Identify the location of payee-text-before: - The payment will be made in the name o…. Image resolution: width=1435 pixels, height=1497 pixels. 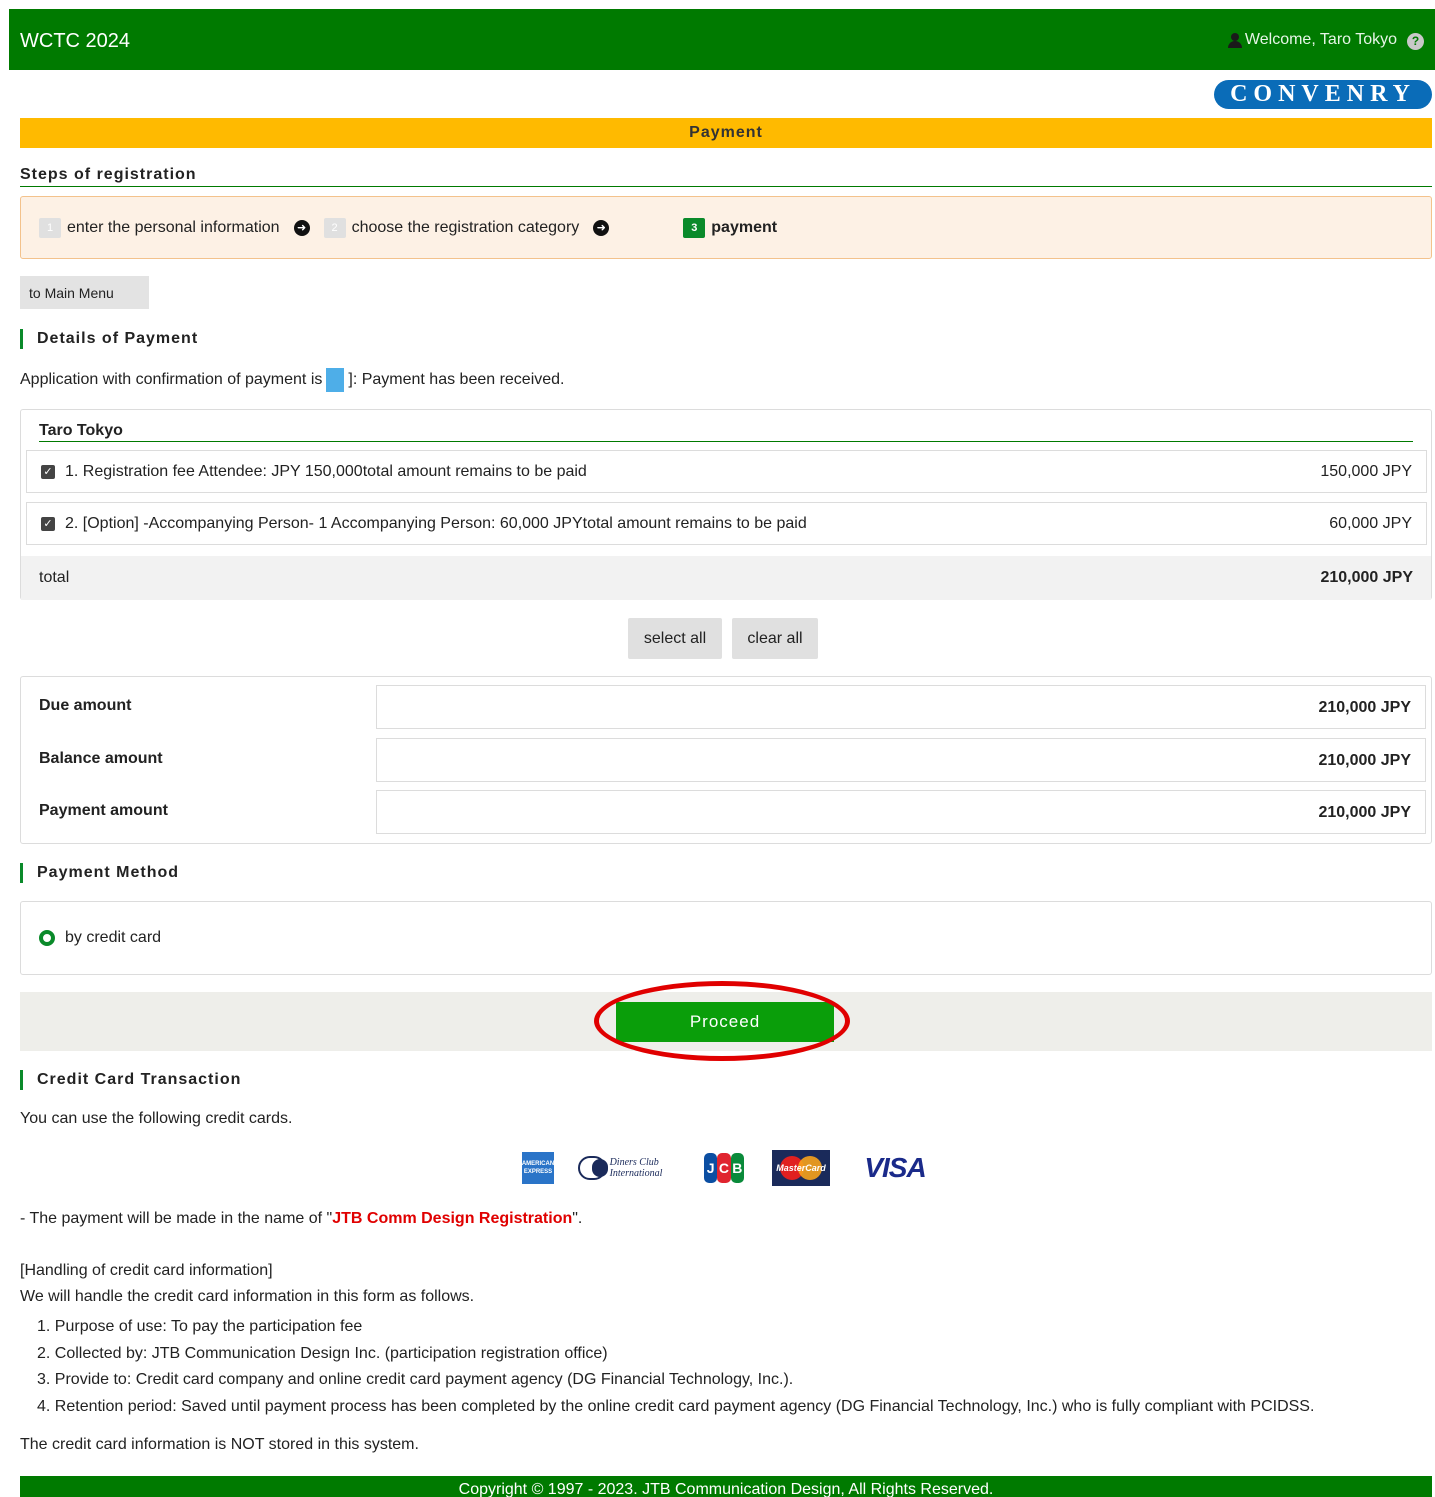
(176, 1218).